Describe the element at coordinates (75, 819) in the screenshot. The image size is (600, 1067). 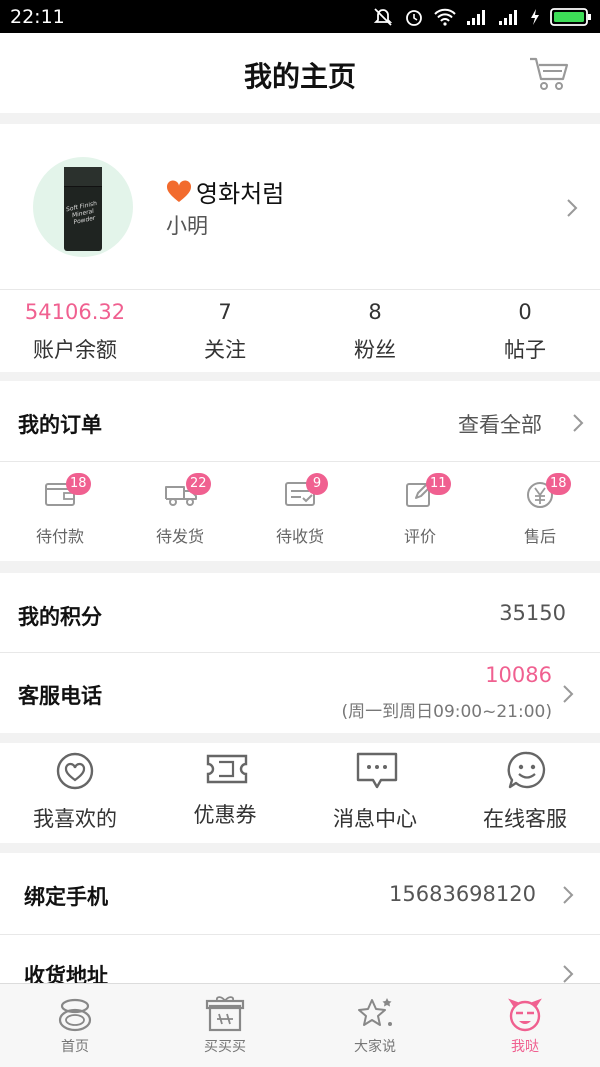
I see `feature-label: 我喜欢的` at that location.